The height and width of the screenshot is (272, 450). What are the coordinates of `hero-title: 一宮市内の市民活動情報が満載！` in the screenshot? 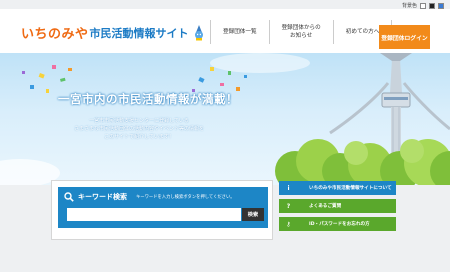 It's located at (148, 99).